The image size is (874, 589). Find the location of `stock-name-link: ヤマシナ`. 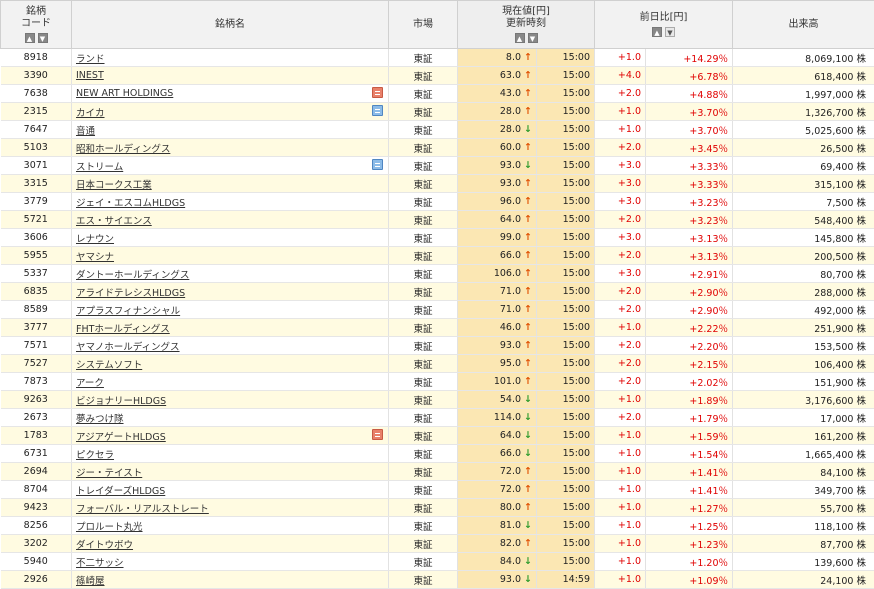

stock-name-link: ヤマシナ is located at coordinates (95, 257).